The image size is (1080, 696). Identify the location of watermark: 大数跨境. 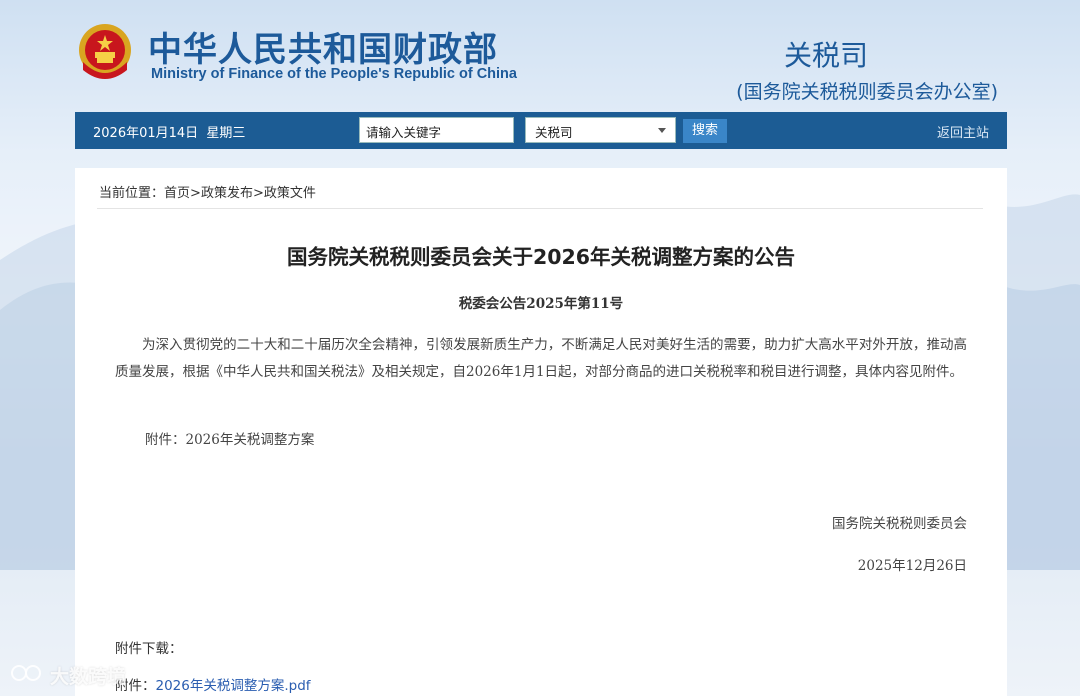
(68, 675).